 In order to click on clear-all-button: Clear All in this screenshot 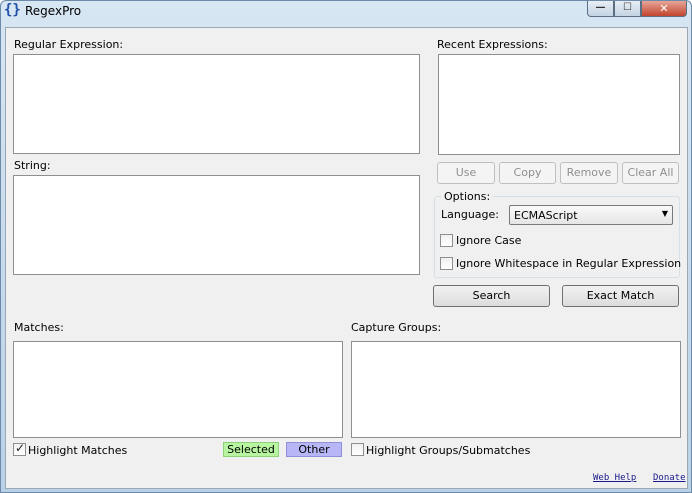, I will do `click(650, 173)`.